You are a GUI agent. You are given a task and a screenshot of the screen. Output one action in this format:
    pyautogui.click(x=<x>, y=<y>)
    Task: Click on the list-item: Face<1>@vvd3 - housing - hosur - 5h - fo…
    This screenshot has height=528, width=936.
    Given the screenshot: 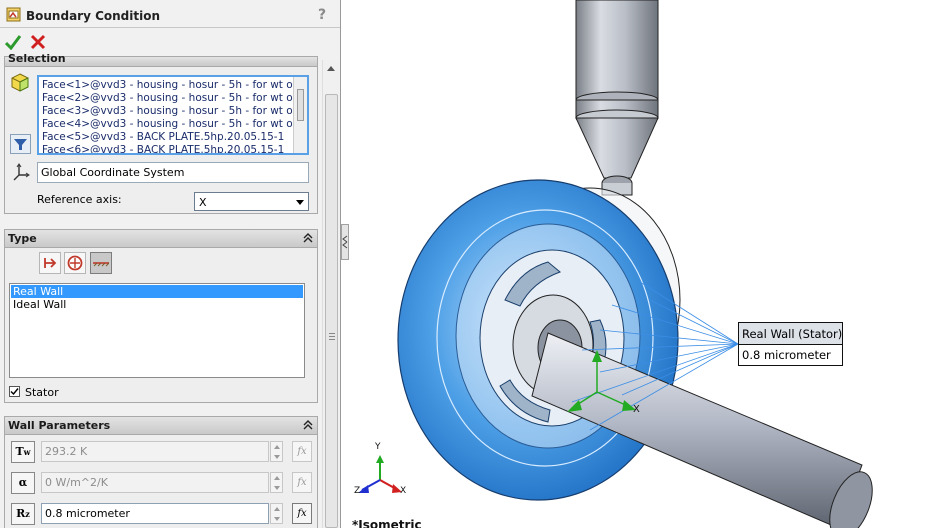 What is the action you would take?
    pyautogui.click(x=167, y=85)
    